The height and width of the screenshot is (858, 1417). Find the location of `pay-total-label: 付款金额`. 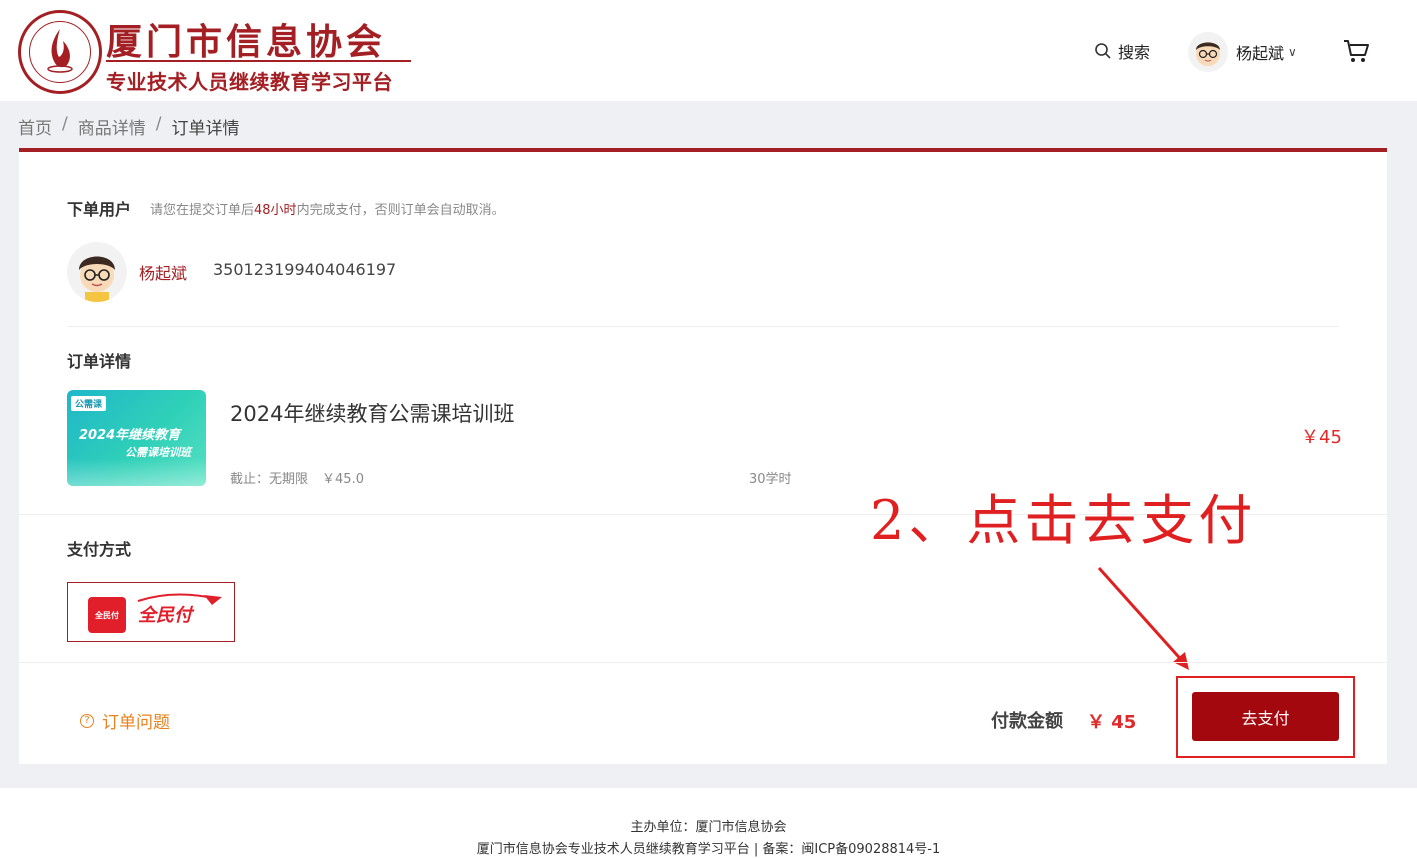

pay-total-label: 付款金额 is located at coordinates (1027, 721).